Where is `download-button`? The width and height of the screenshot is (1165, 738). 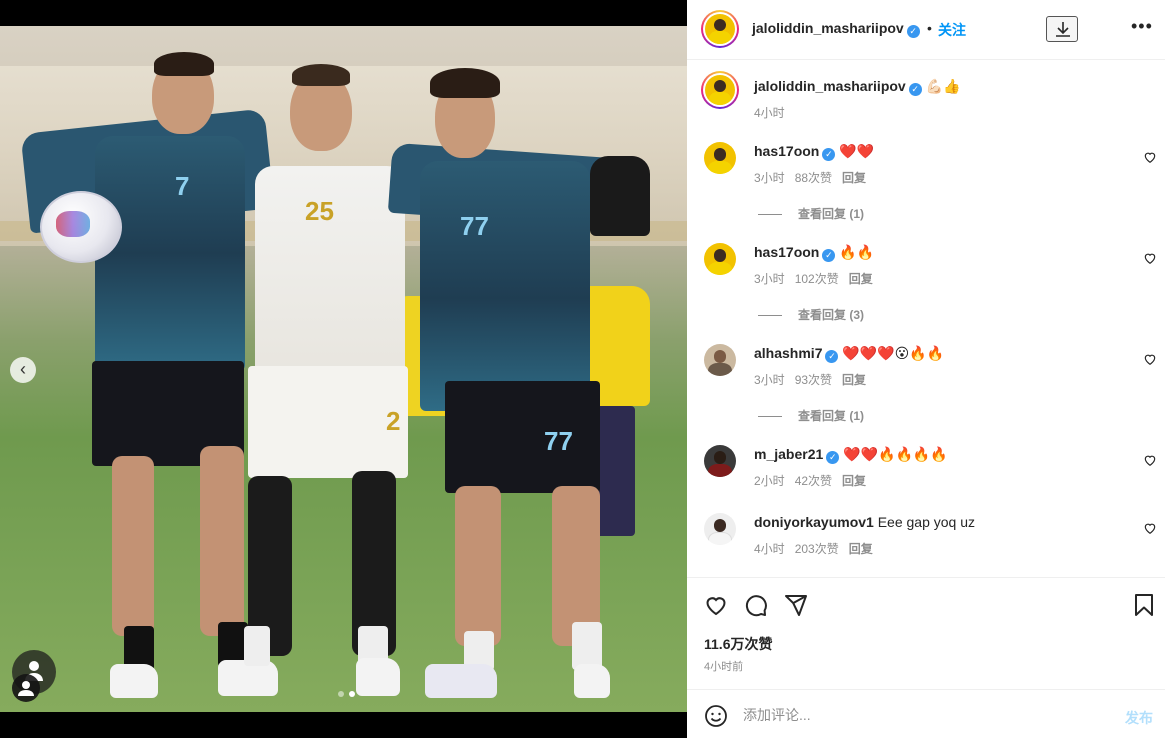 download-button is located at coordinates (1062, 29).